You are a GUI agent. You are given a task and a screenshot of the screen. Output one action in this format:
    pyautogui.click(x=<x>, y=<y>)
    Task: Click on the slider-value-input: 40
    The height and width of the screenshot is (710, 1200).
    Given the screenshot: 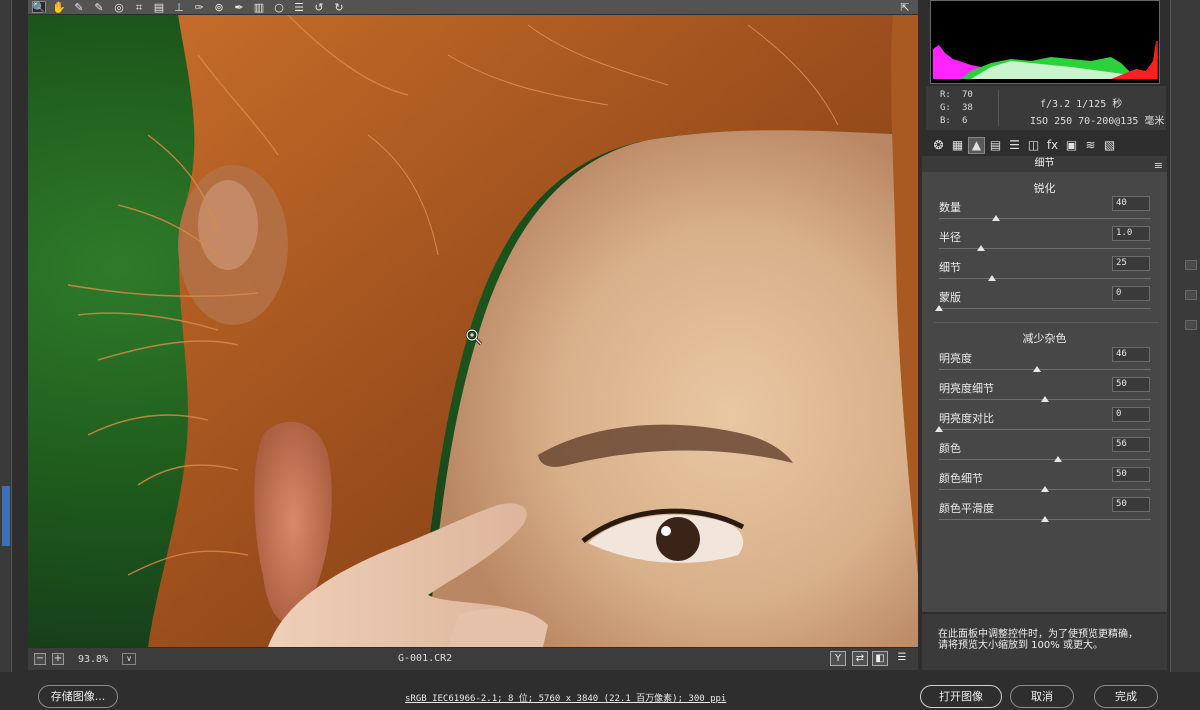 What is the action you would take?
    pyautogui.click(x=1131, y=203)
    